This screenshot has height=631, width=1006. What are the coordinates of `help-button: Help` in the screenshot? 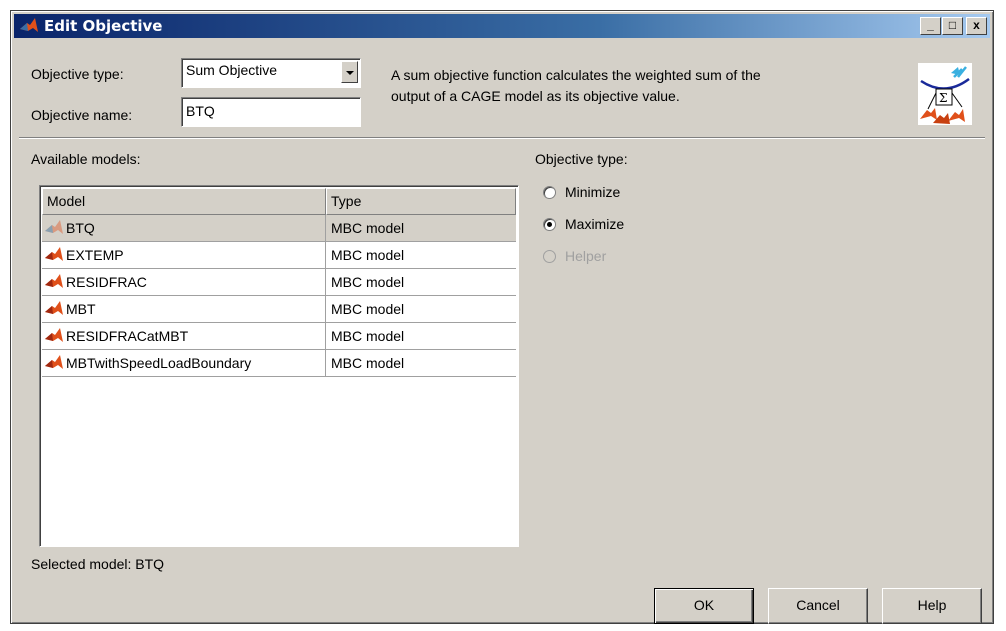 It's located at (932, 606).